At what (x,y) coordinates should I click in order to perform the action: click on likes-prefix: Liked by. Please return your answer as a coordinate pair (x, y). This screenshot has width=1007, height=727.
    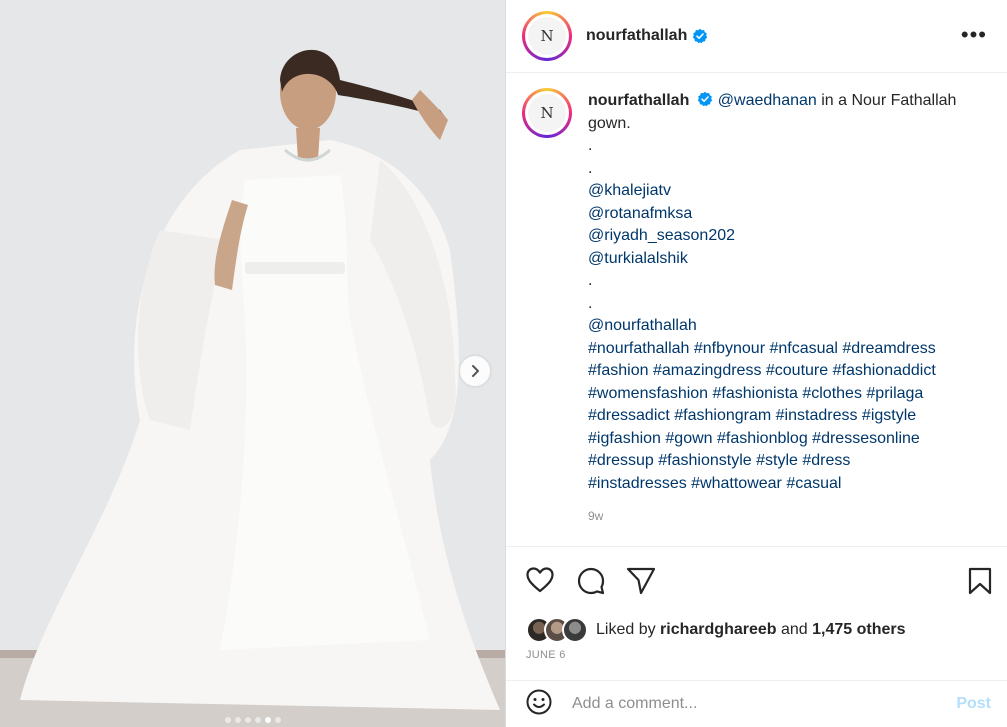
    Looking at the image, I should click on (628, 629).